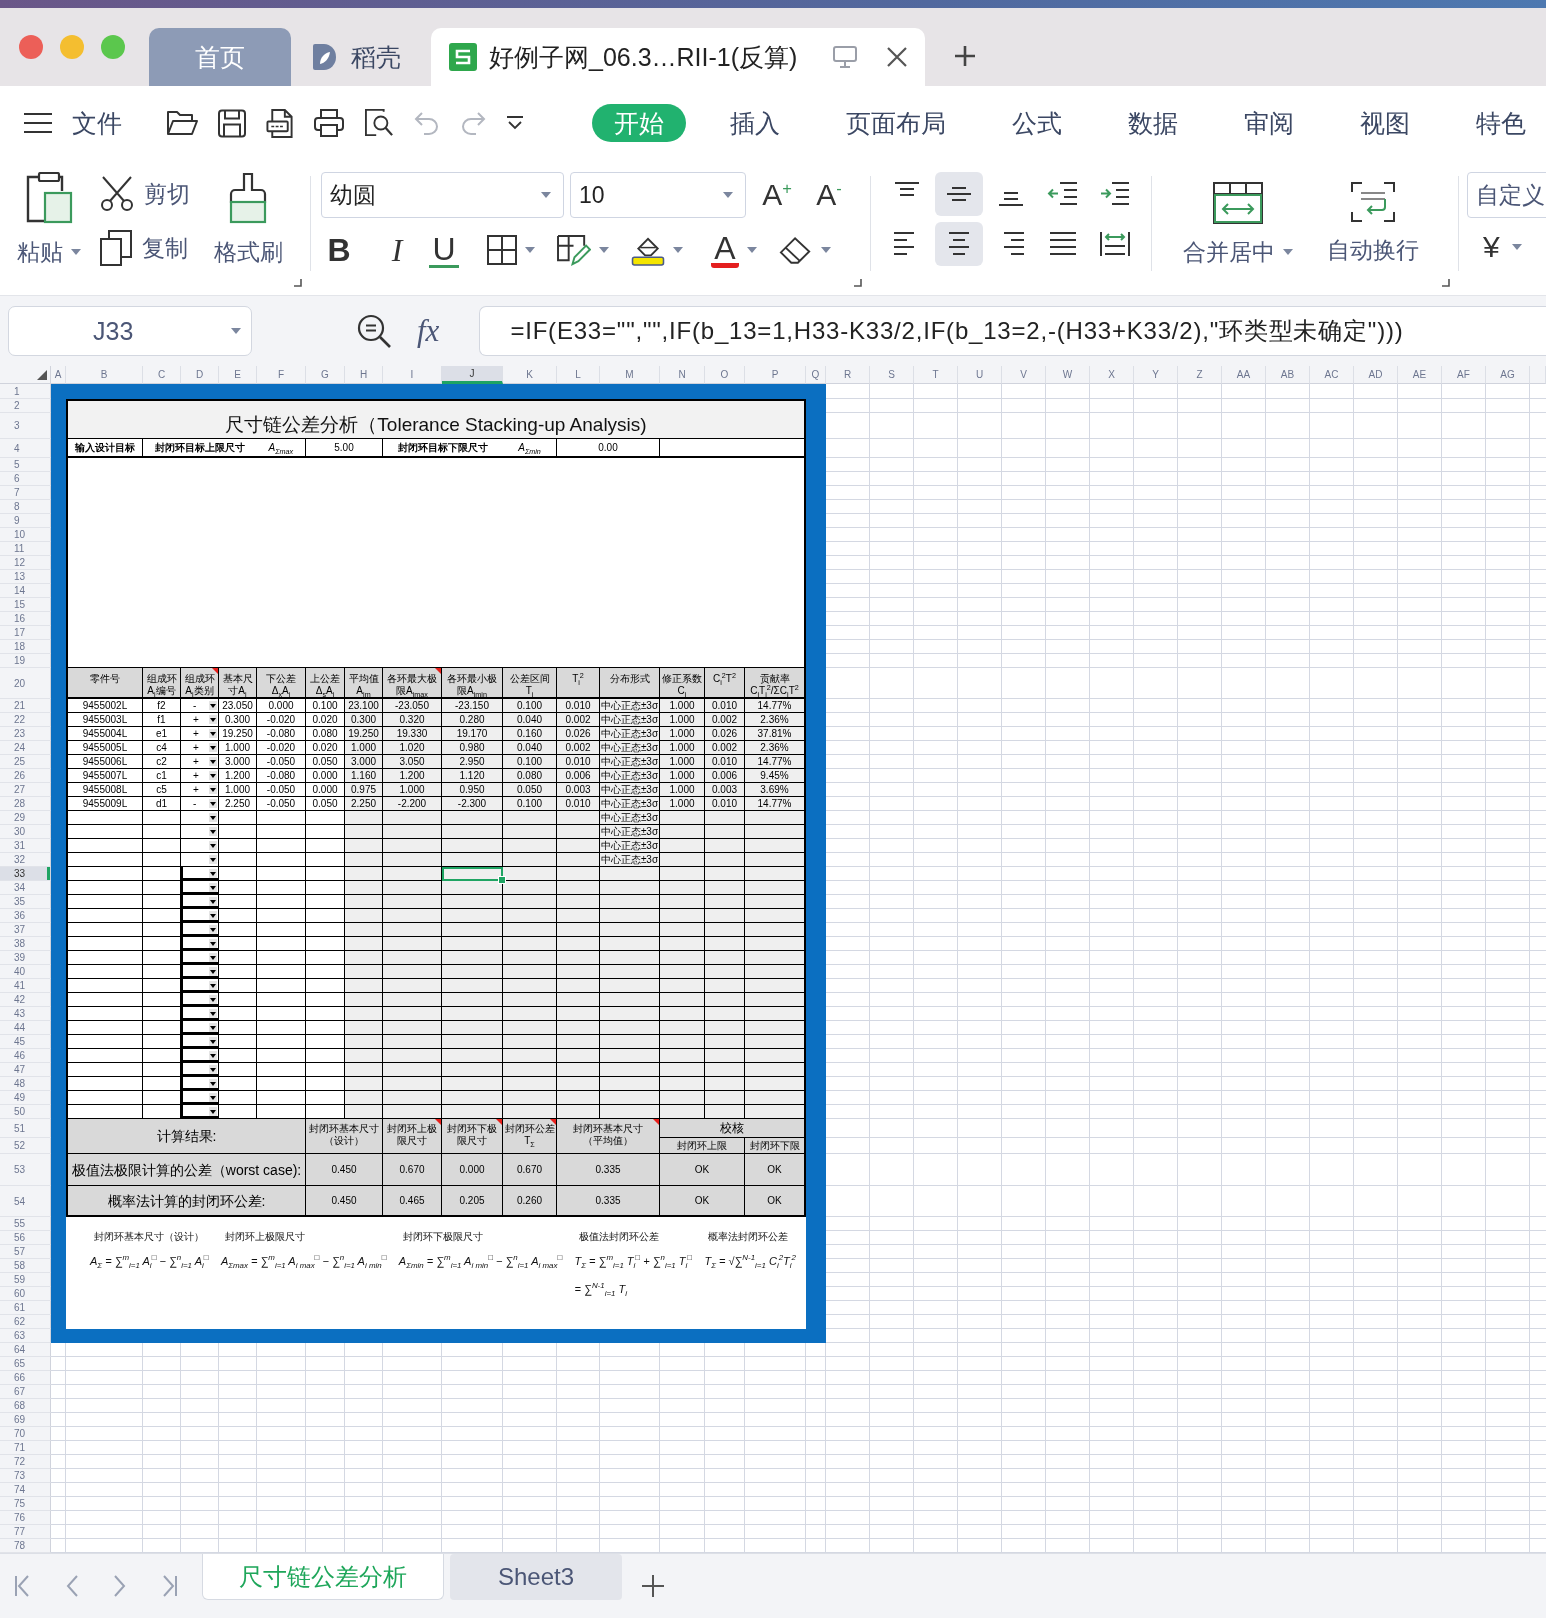 This screenshot has height=1618, width=1546. What do you see at coordinates (965, 56) in the screenshot?
I see `plus-icon` at bounding box center [965, 56].